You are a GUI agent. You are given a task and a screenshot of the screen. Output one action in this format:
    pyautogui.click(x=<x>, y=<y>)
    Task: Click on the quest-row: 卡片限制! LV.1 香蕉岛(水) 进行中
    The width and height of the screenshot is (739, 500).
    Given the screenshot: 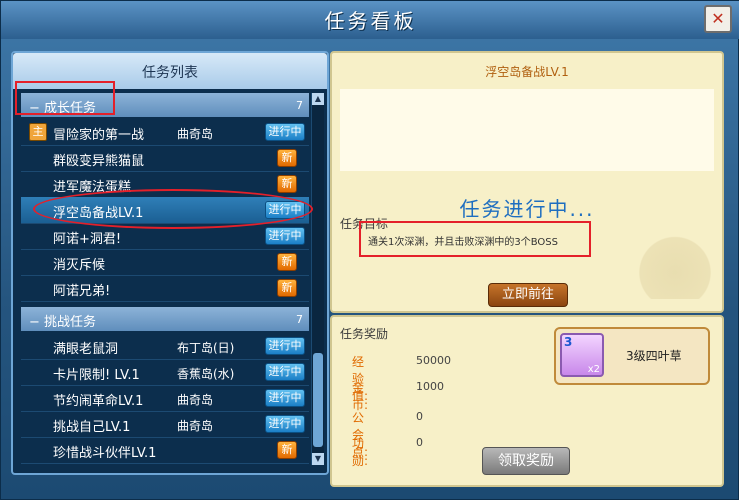 What is the action you would take?
    pyautogui.click(x=165, y=372)
    